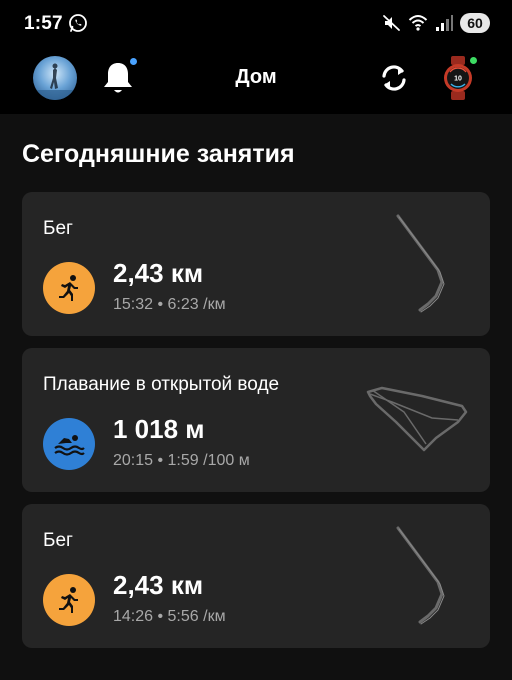 The height and width of the screenshot is (680, 512). I want to click on status-time: 1:57, so click(43, 23).